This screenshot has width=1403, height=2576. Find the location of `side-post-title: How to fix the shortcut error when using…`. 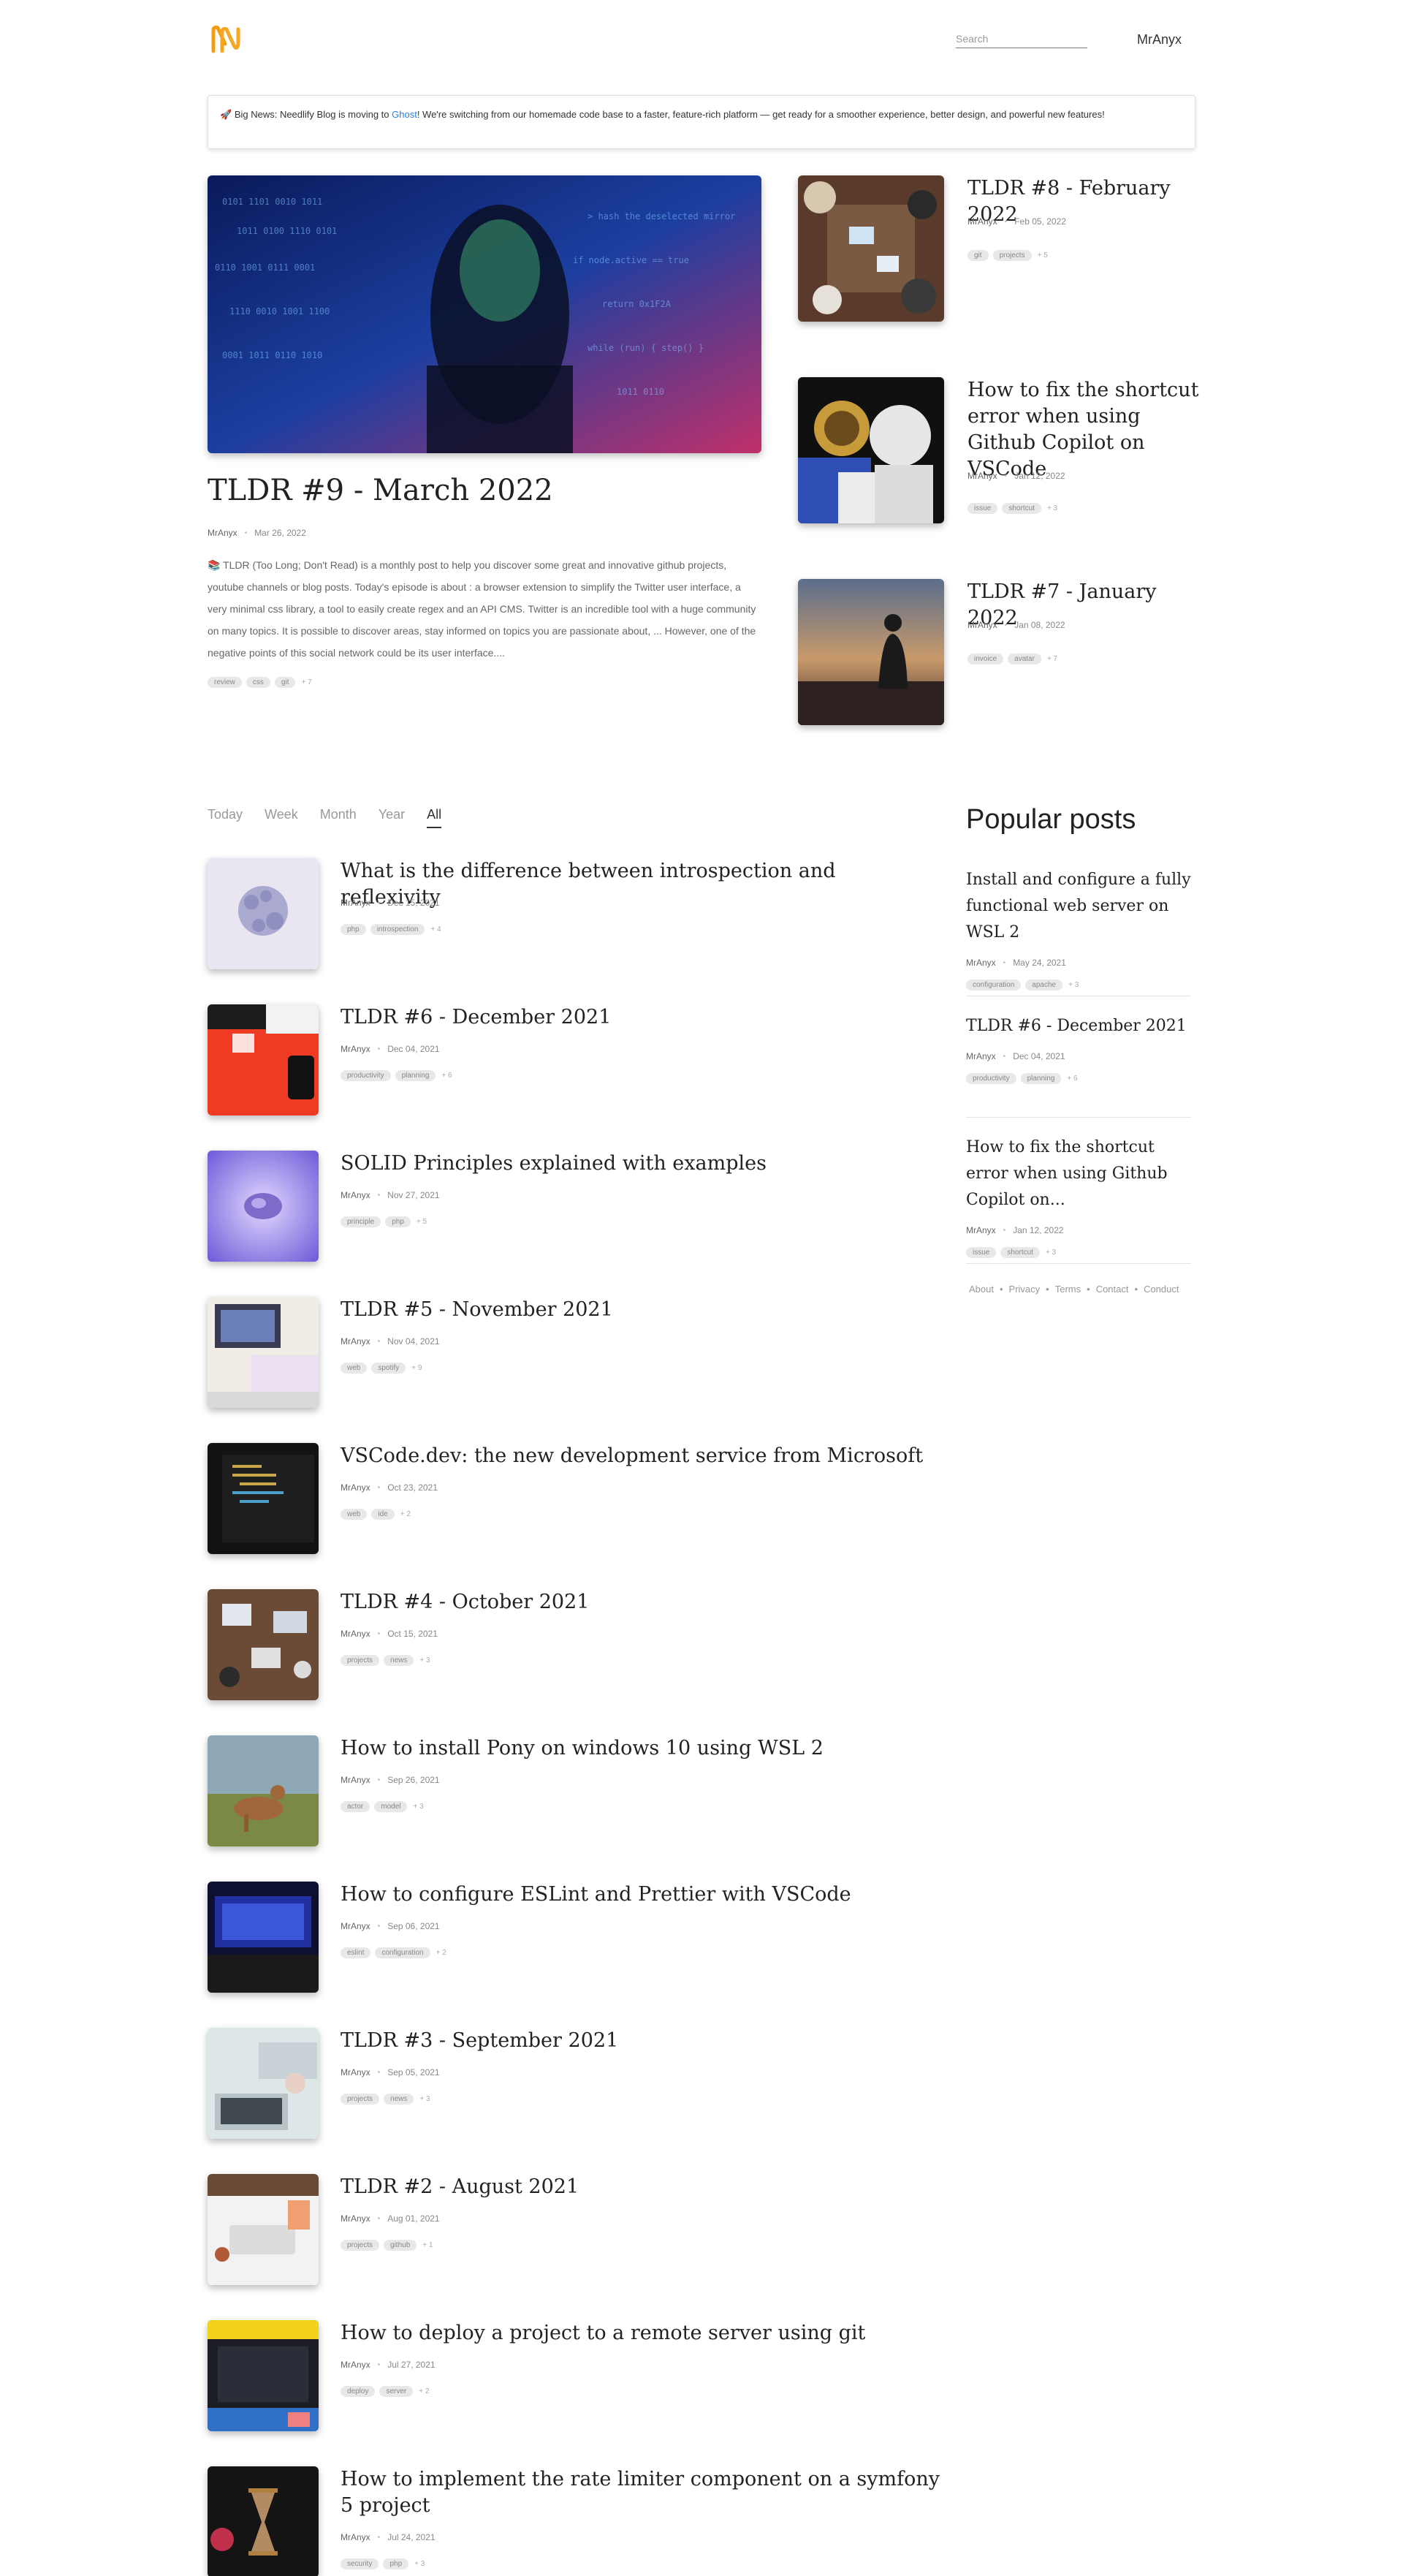

side-post-title: How to fix the shortcut error when using… is located at coordinates (1084, 429).